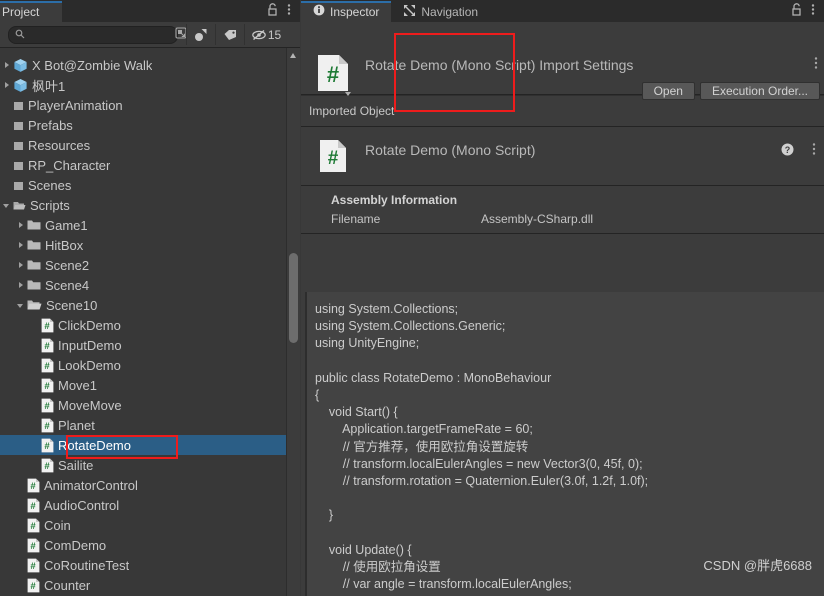  I want to click on cs-script-large-icon: #, so click(333, 74).